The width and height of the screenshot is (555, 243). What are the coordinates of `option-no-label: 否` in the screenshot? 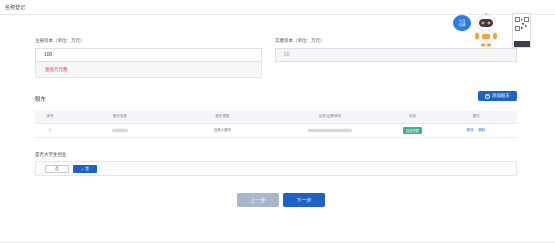 It's located at (57, 168).